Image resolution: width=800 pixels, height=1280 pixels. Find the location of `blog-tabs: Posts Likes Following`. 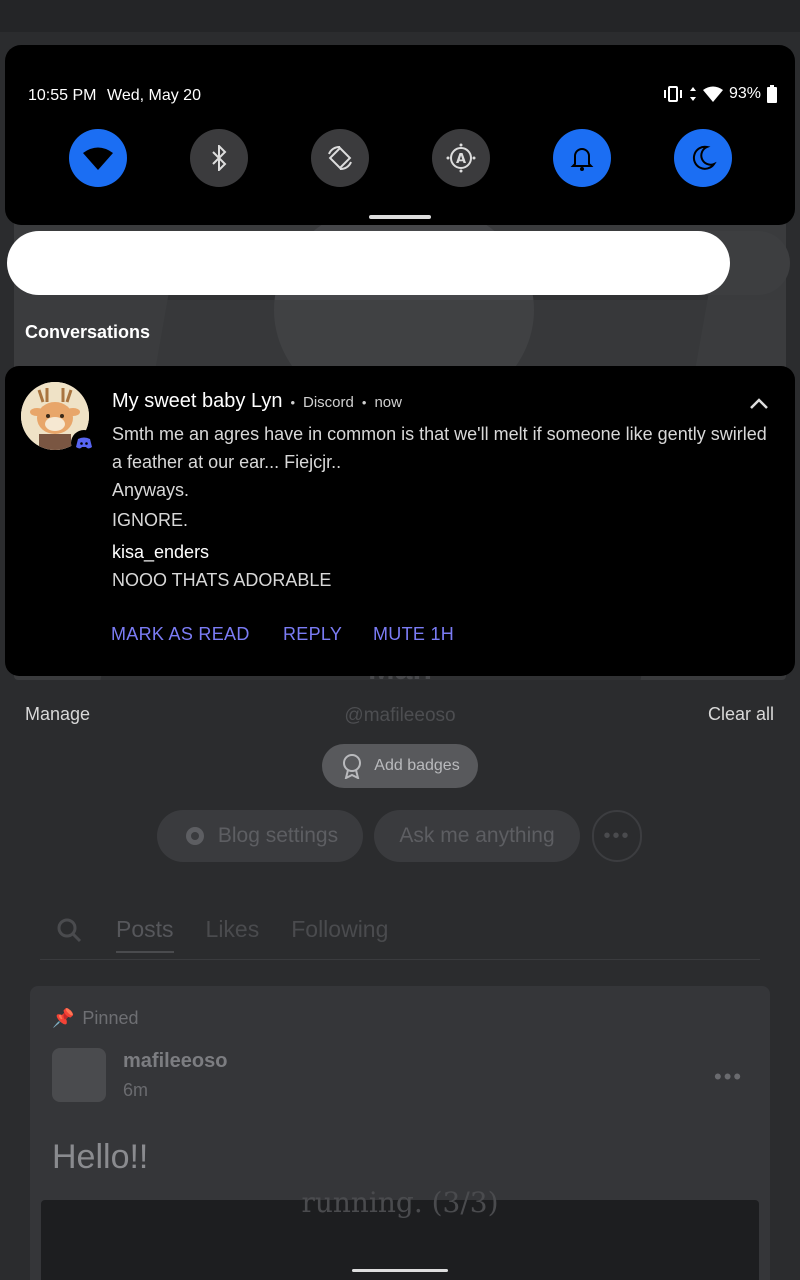

blog-tabs: Posts Likes Following is located at coordinates (400, 930).